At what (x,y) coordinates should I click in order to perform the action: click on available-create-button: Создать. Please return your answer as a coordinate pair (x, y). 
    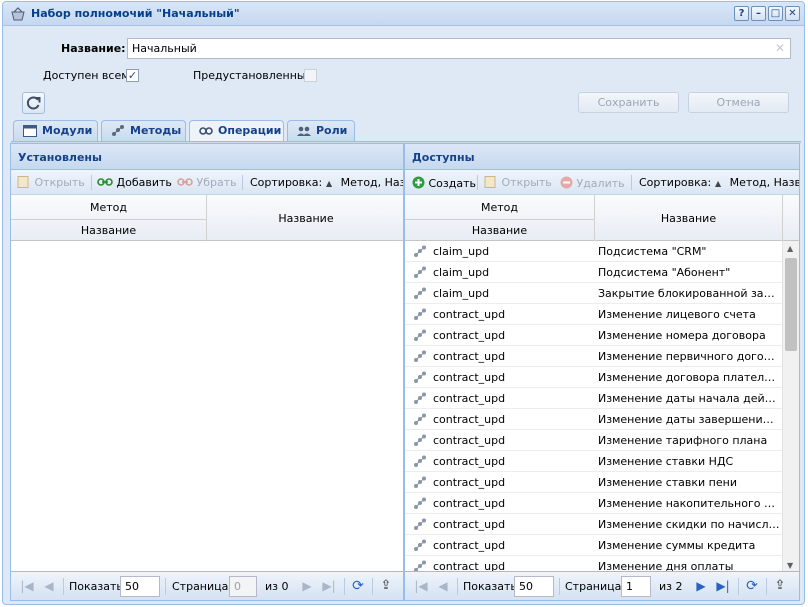
    Looking at the image, I should click on (444, 183).